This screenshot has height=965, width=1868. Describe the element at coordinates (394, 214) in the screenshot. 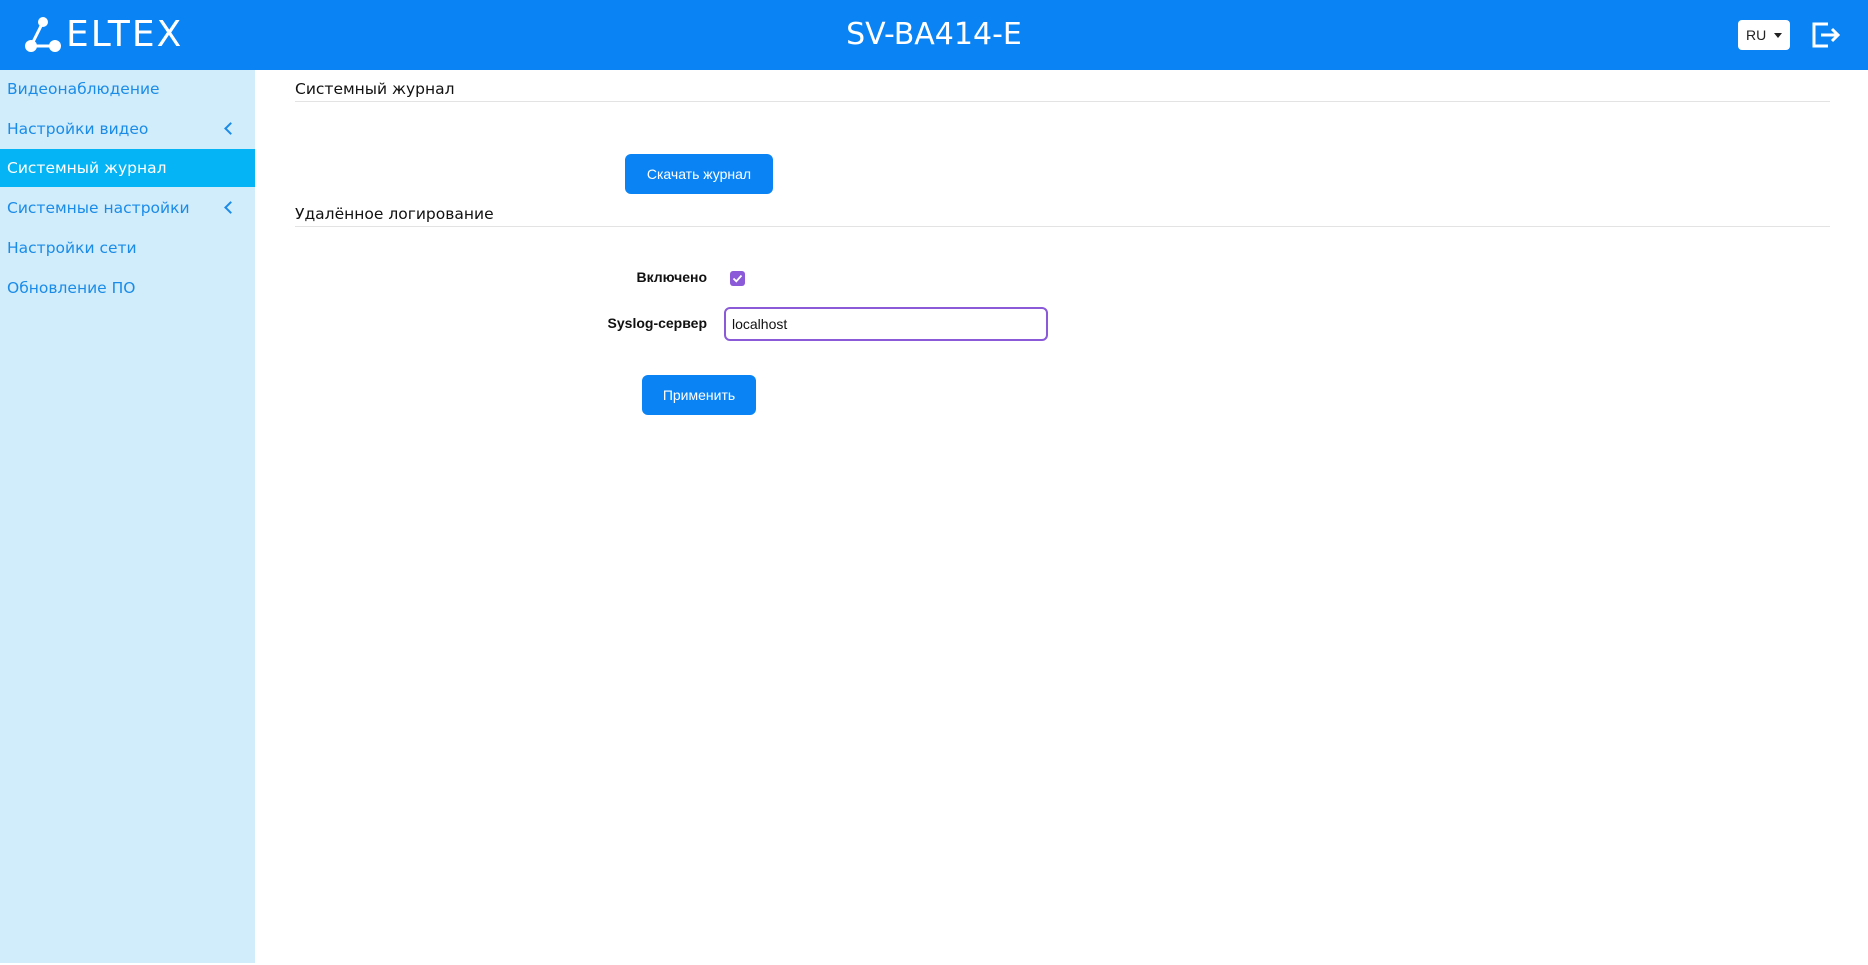

I see `remote-logging-section-title: Удалённое логирование` at that location.